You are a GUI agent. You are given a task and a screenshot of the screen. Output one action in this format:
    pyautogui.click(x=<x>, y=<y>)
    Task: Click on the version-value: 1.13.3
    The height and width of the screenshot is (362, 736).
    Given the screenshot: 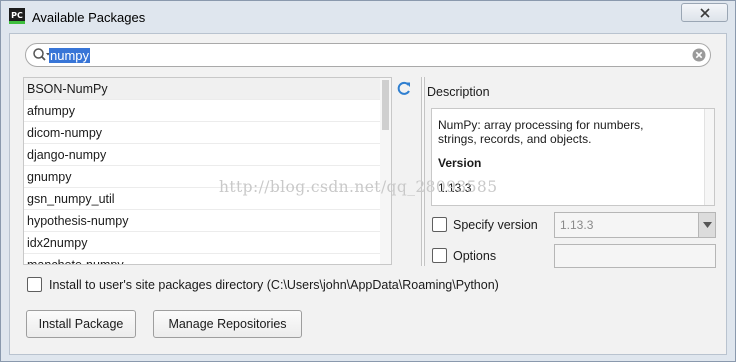 What is the action you would take?
    pyautogui.click(x=455, y=188)
    